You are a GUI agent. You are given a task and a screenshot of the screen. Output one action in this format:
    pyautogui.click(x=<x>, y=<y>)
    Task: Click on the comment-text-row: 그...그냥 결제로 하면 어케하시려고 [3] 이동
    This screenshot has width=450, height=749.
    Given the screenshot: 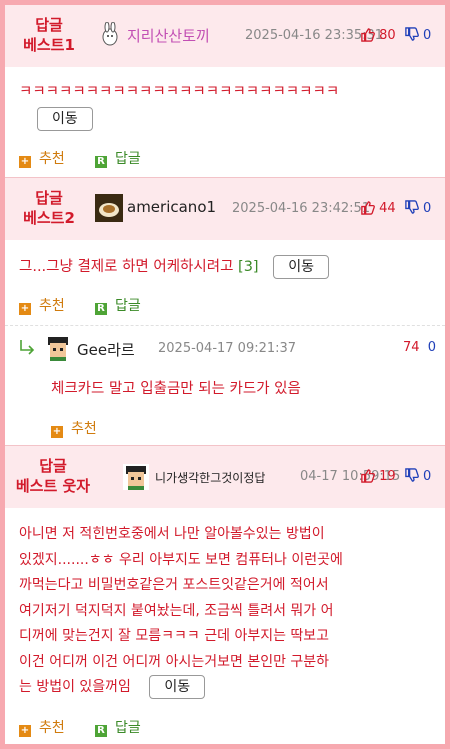 What is the action you would take?
    pyautogui.click(x=174, y=267)
    